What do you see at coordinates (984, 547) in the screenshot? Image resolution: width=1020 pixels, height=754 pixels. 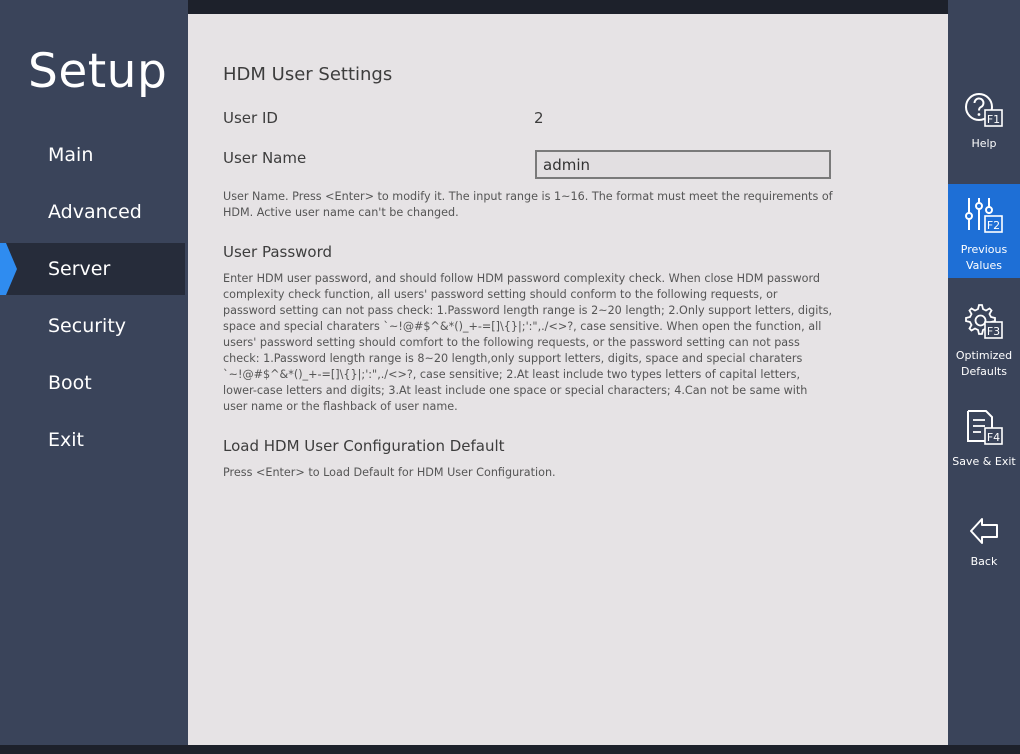 I see `back-button: Back` at bounding box center [984, 547].